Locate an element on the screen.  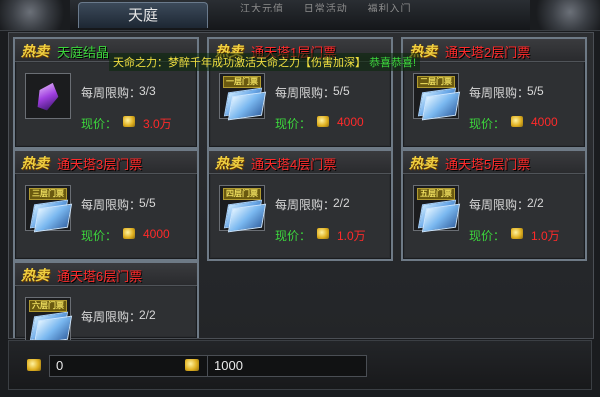
currency-footer: 0 1000 is located at coordinates (300, 365).